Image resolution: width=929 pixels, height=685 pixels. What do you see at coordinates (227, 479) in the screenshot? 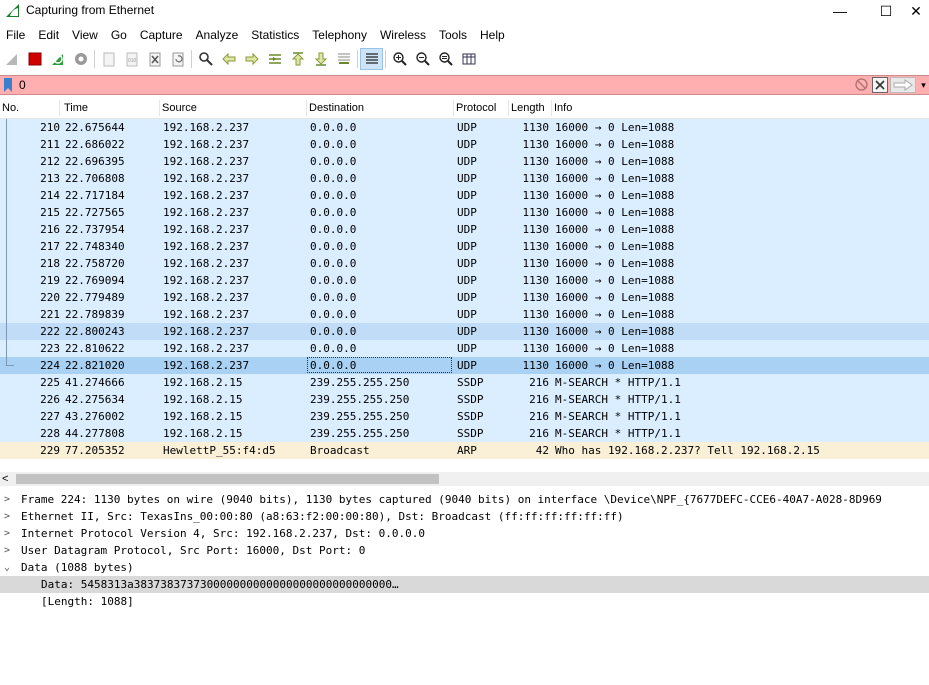
I see `scrollbar-thumb` at bounding box center [227, 479].